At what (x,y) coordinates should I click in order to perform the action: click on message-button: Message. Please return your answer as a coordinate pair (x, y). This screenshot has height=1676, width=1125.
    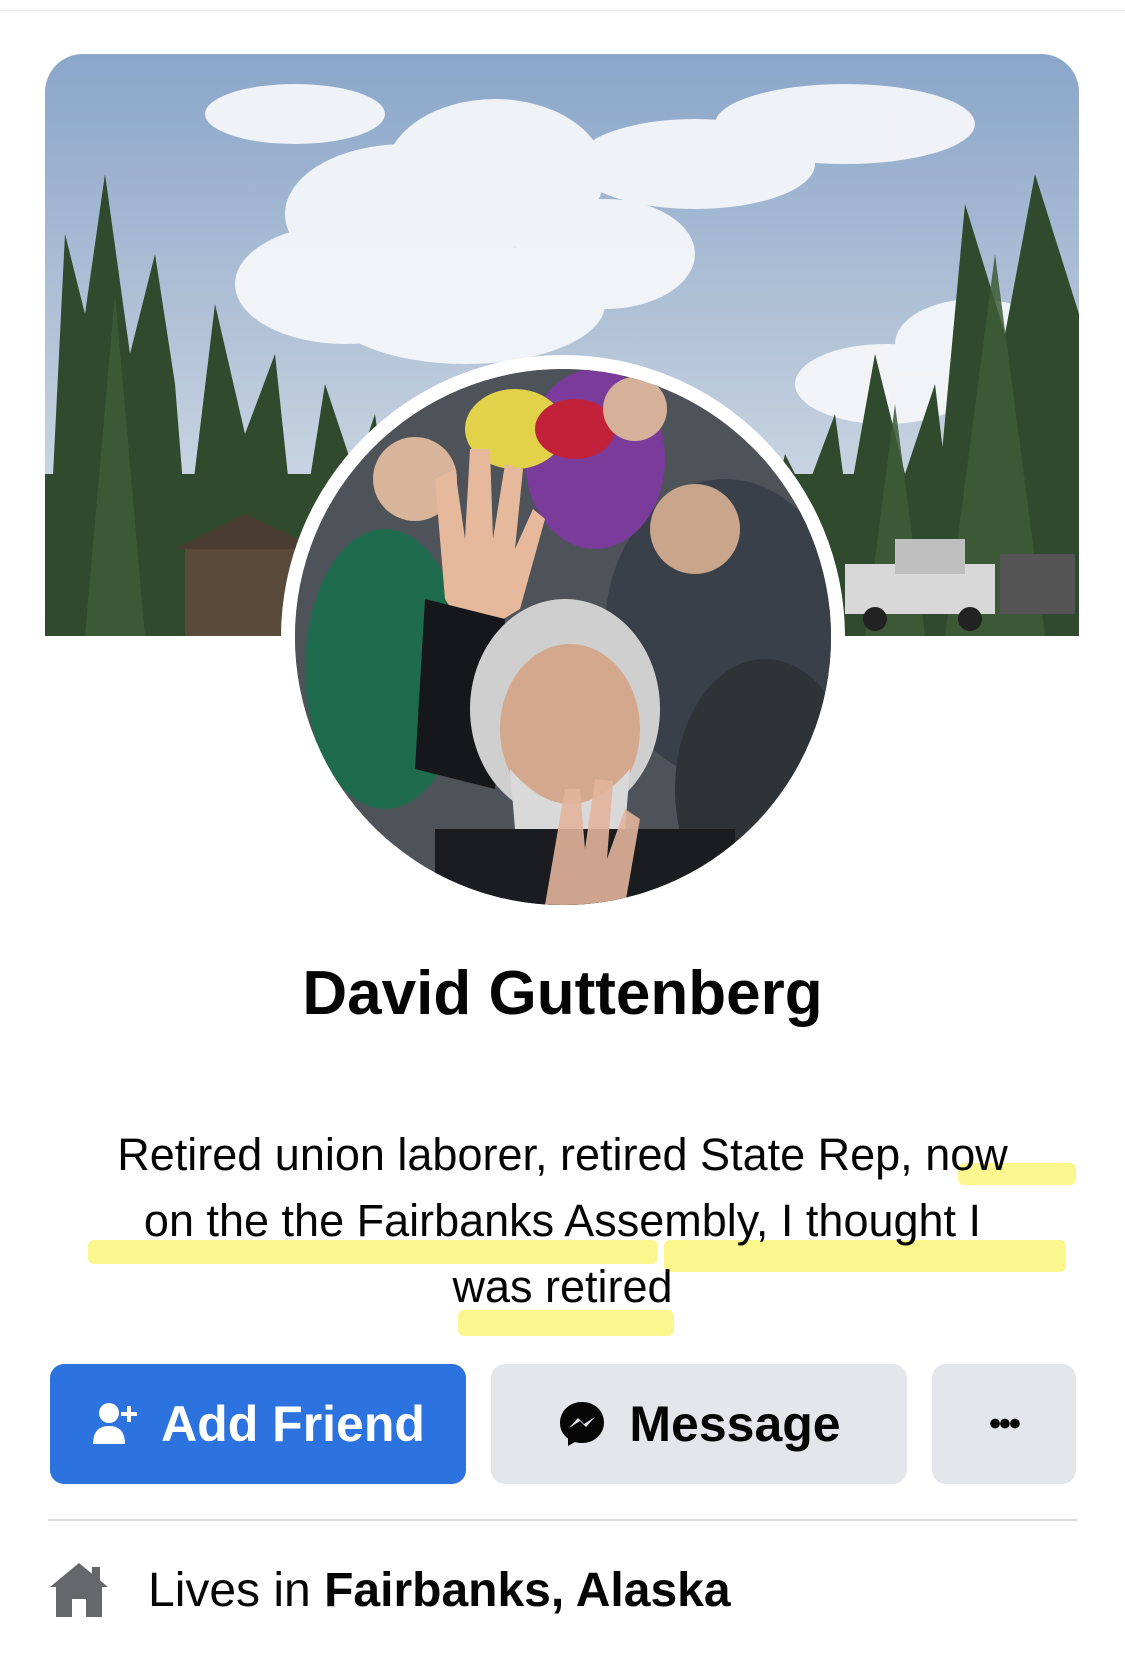
    Looking at the image, I should click on (699, 1424).